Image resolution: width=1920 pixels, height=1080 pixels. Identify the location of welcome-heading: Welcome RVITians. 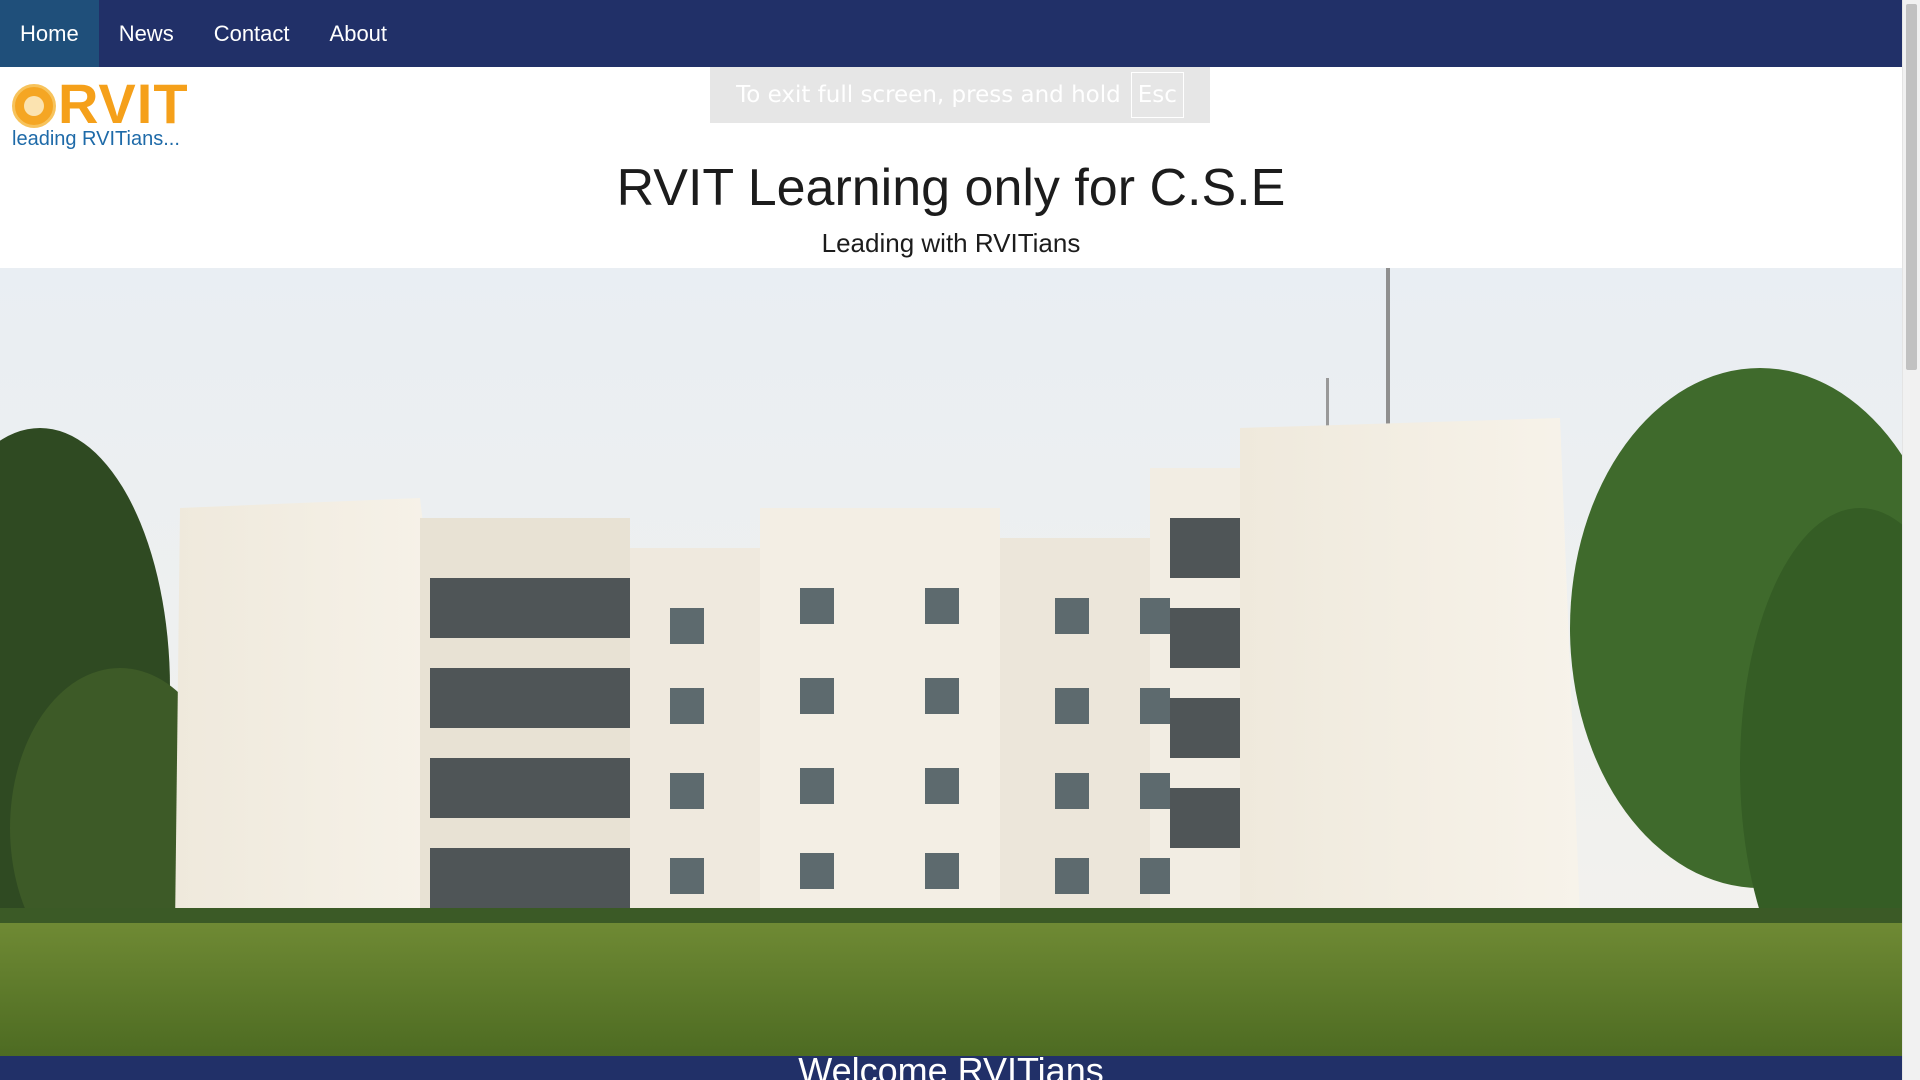
(951, 1068).